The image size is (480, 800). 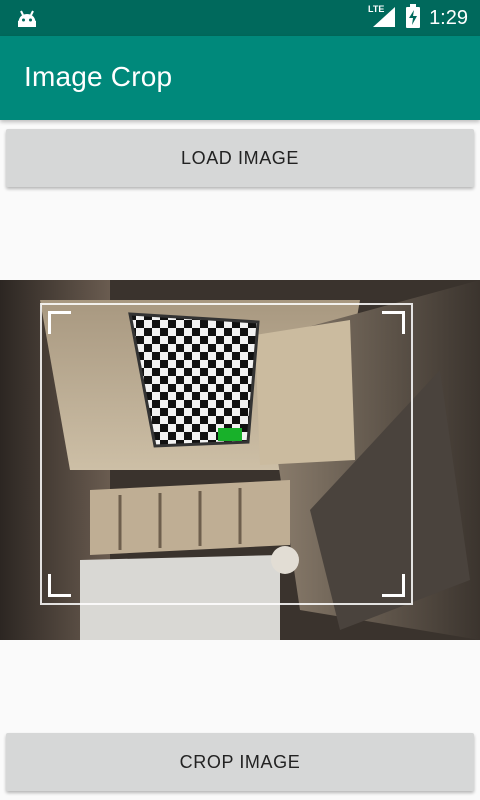 What do you see at coordinates (240, 18) in the screenshot?
I see `status-bar: LTE 1:29` at bounding box center [240, 18].